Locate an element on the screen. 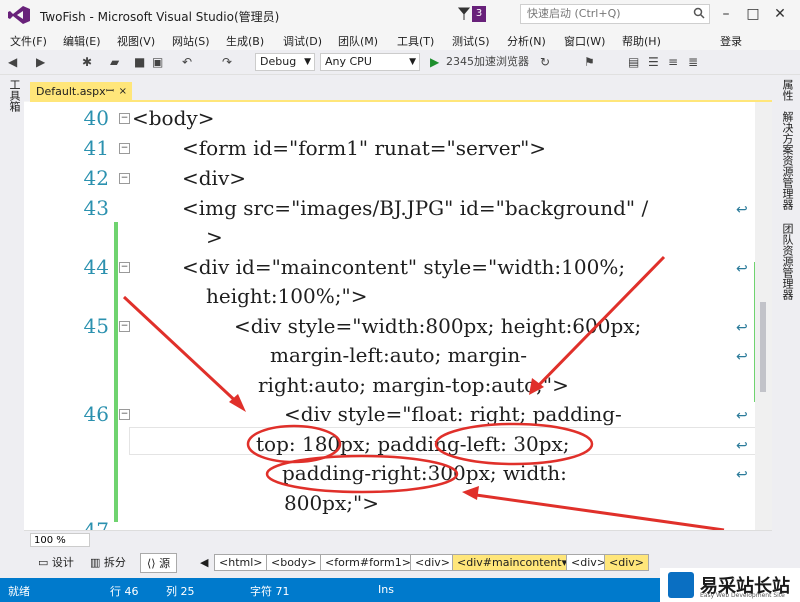 The width and height of the screenshot is (800, 602). menu-edit: 编辑(E) is located at coordinates (82, 41).